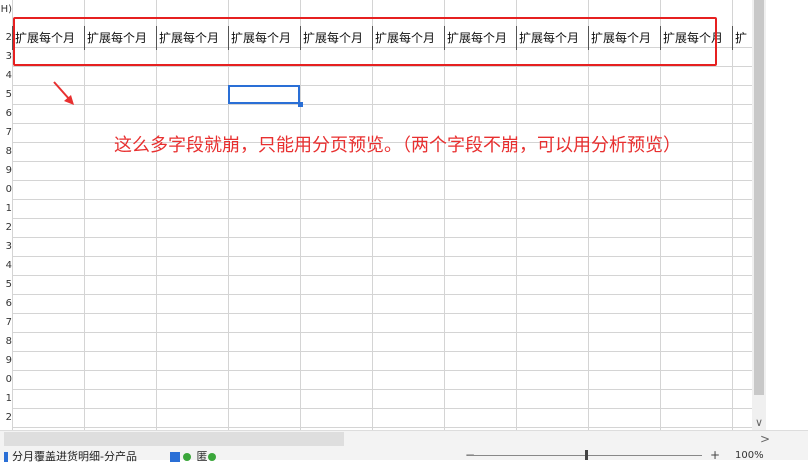 The height and width of the screenshot is (464, 808). What do you see at coordinates (6, 457) in the screenshot?
I see `sheet-tab-indicator-icon` at bounding box center [6, 457].